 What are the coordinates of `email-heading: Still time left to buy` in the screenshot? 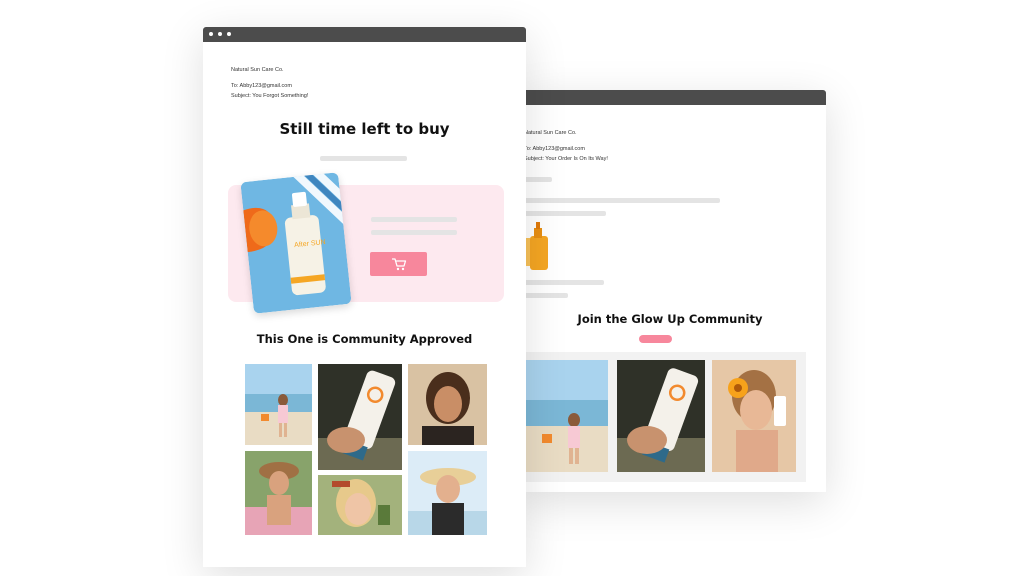 It's located at (364, 129).